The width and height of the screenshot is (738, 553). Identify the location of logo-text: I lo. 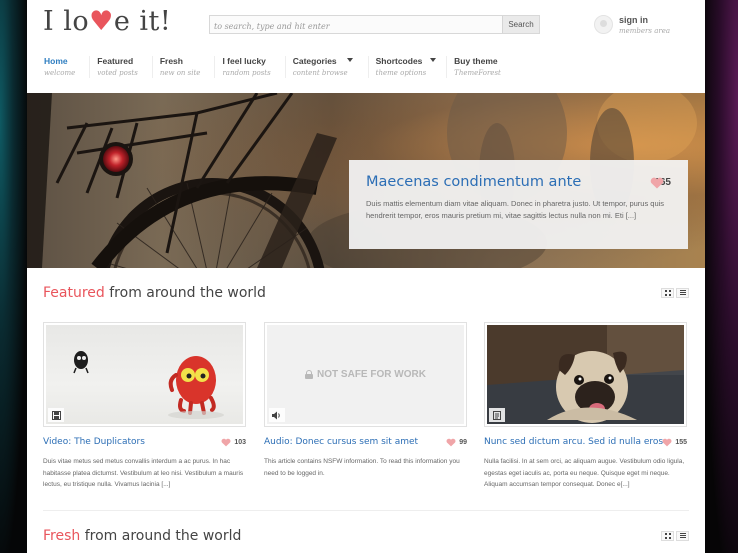
(66, 21).